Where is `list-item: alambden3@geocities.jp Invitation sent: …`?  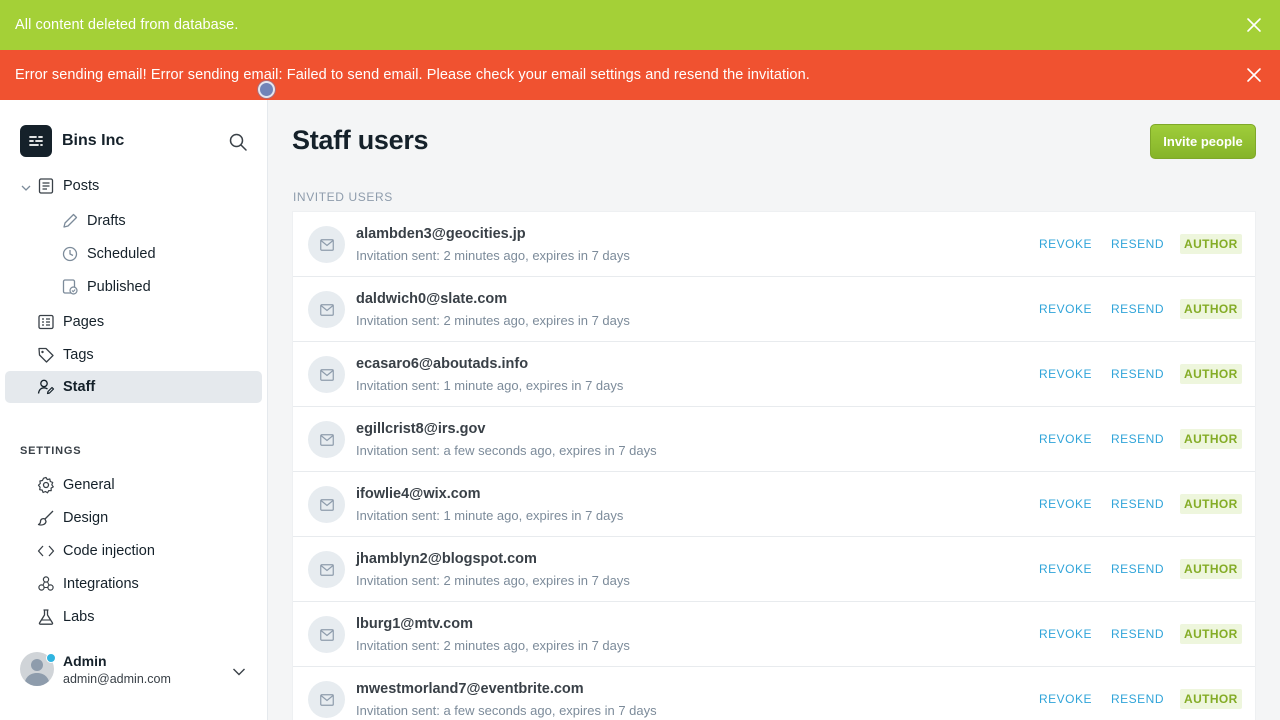 list-item: alambden3@geocities.jp Invitation sent: … is located at coordinates (774, 244).